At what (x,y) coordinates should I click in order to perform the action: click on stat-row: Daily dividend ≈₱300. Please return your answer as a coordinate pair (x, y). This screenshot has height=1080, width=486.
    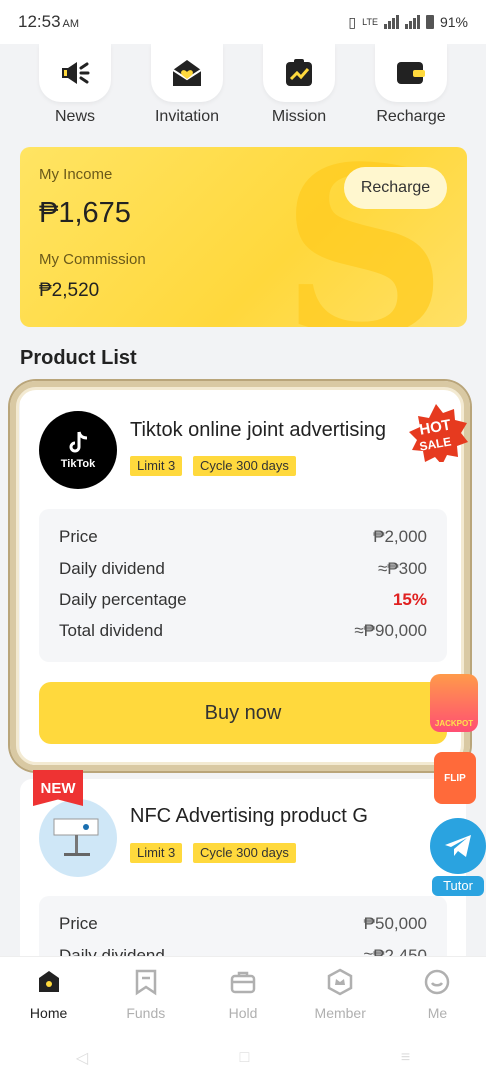
    Looking at the image, I should click on (243, 571).